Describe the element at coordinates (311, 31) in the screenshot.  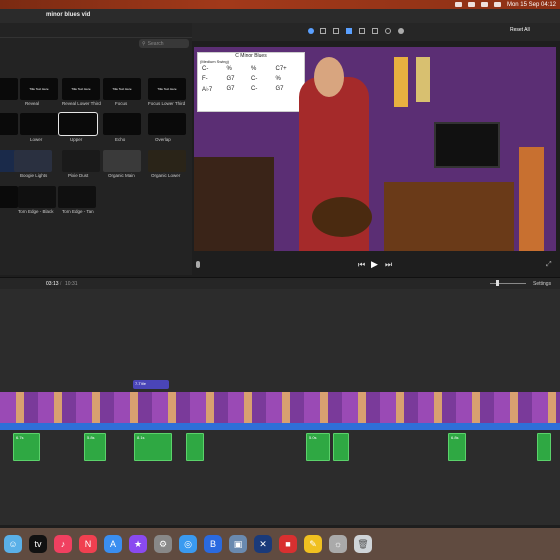
I see `color-balance-icon` at that location.